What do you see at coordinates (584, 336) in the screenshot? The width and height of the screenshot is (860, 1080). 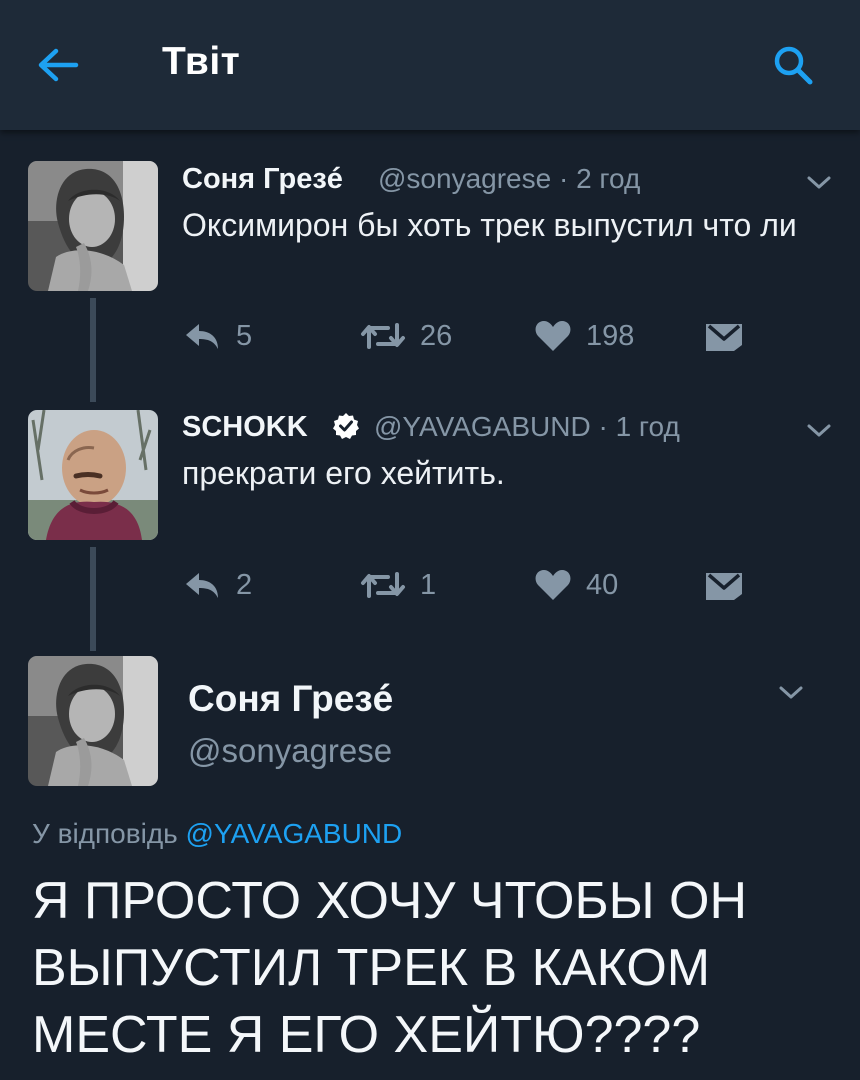 I see `like-button: 198` at bounding box center [584, 336].